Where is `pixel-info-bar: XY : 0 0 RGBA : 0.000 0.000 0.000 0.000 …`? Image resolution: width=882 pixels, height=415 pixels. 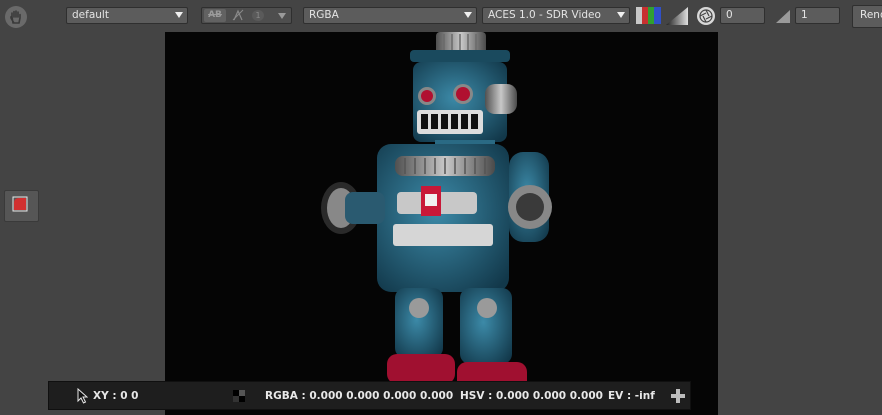 pixel-info-bar: XY : 0 0 RGBA : 0.000 0.000 0.000 0.000 … is located at coordinates (369, 395).